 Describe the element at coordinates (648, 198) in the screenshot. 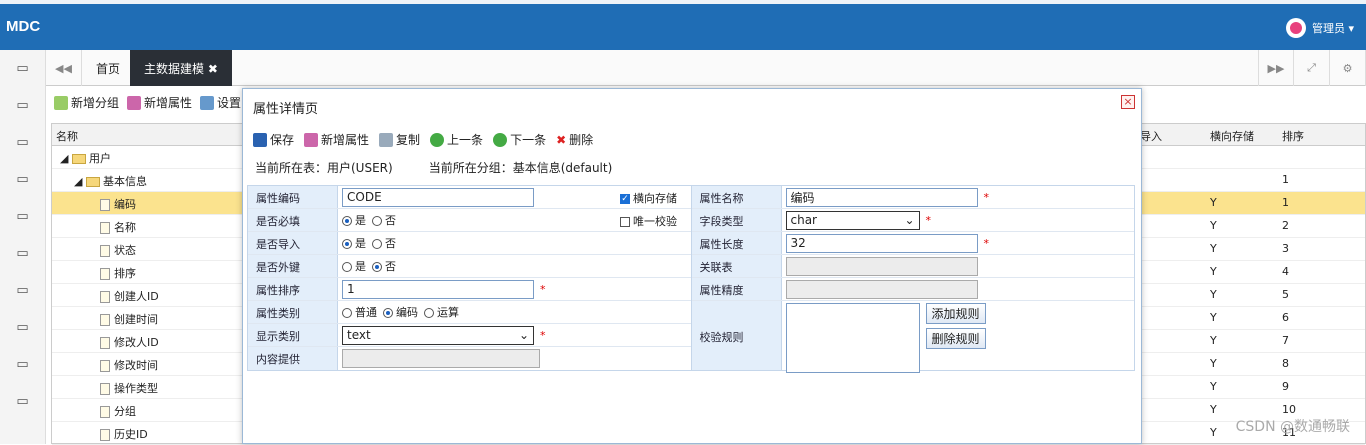

I see `horizontal-storage-checkbox: ✓ 横向存储` at that location.